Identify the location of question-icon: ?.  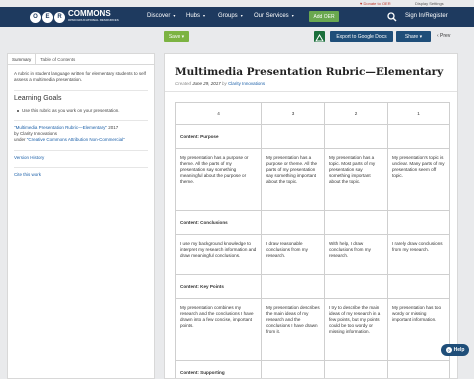
(448, 350).